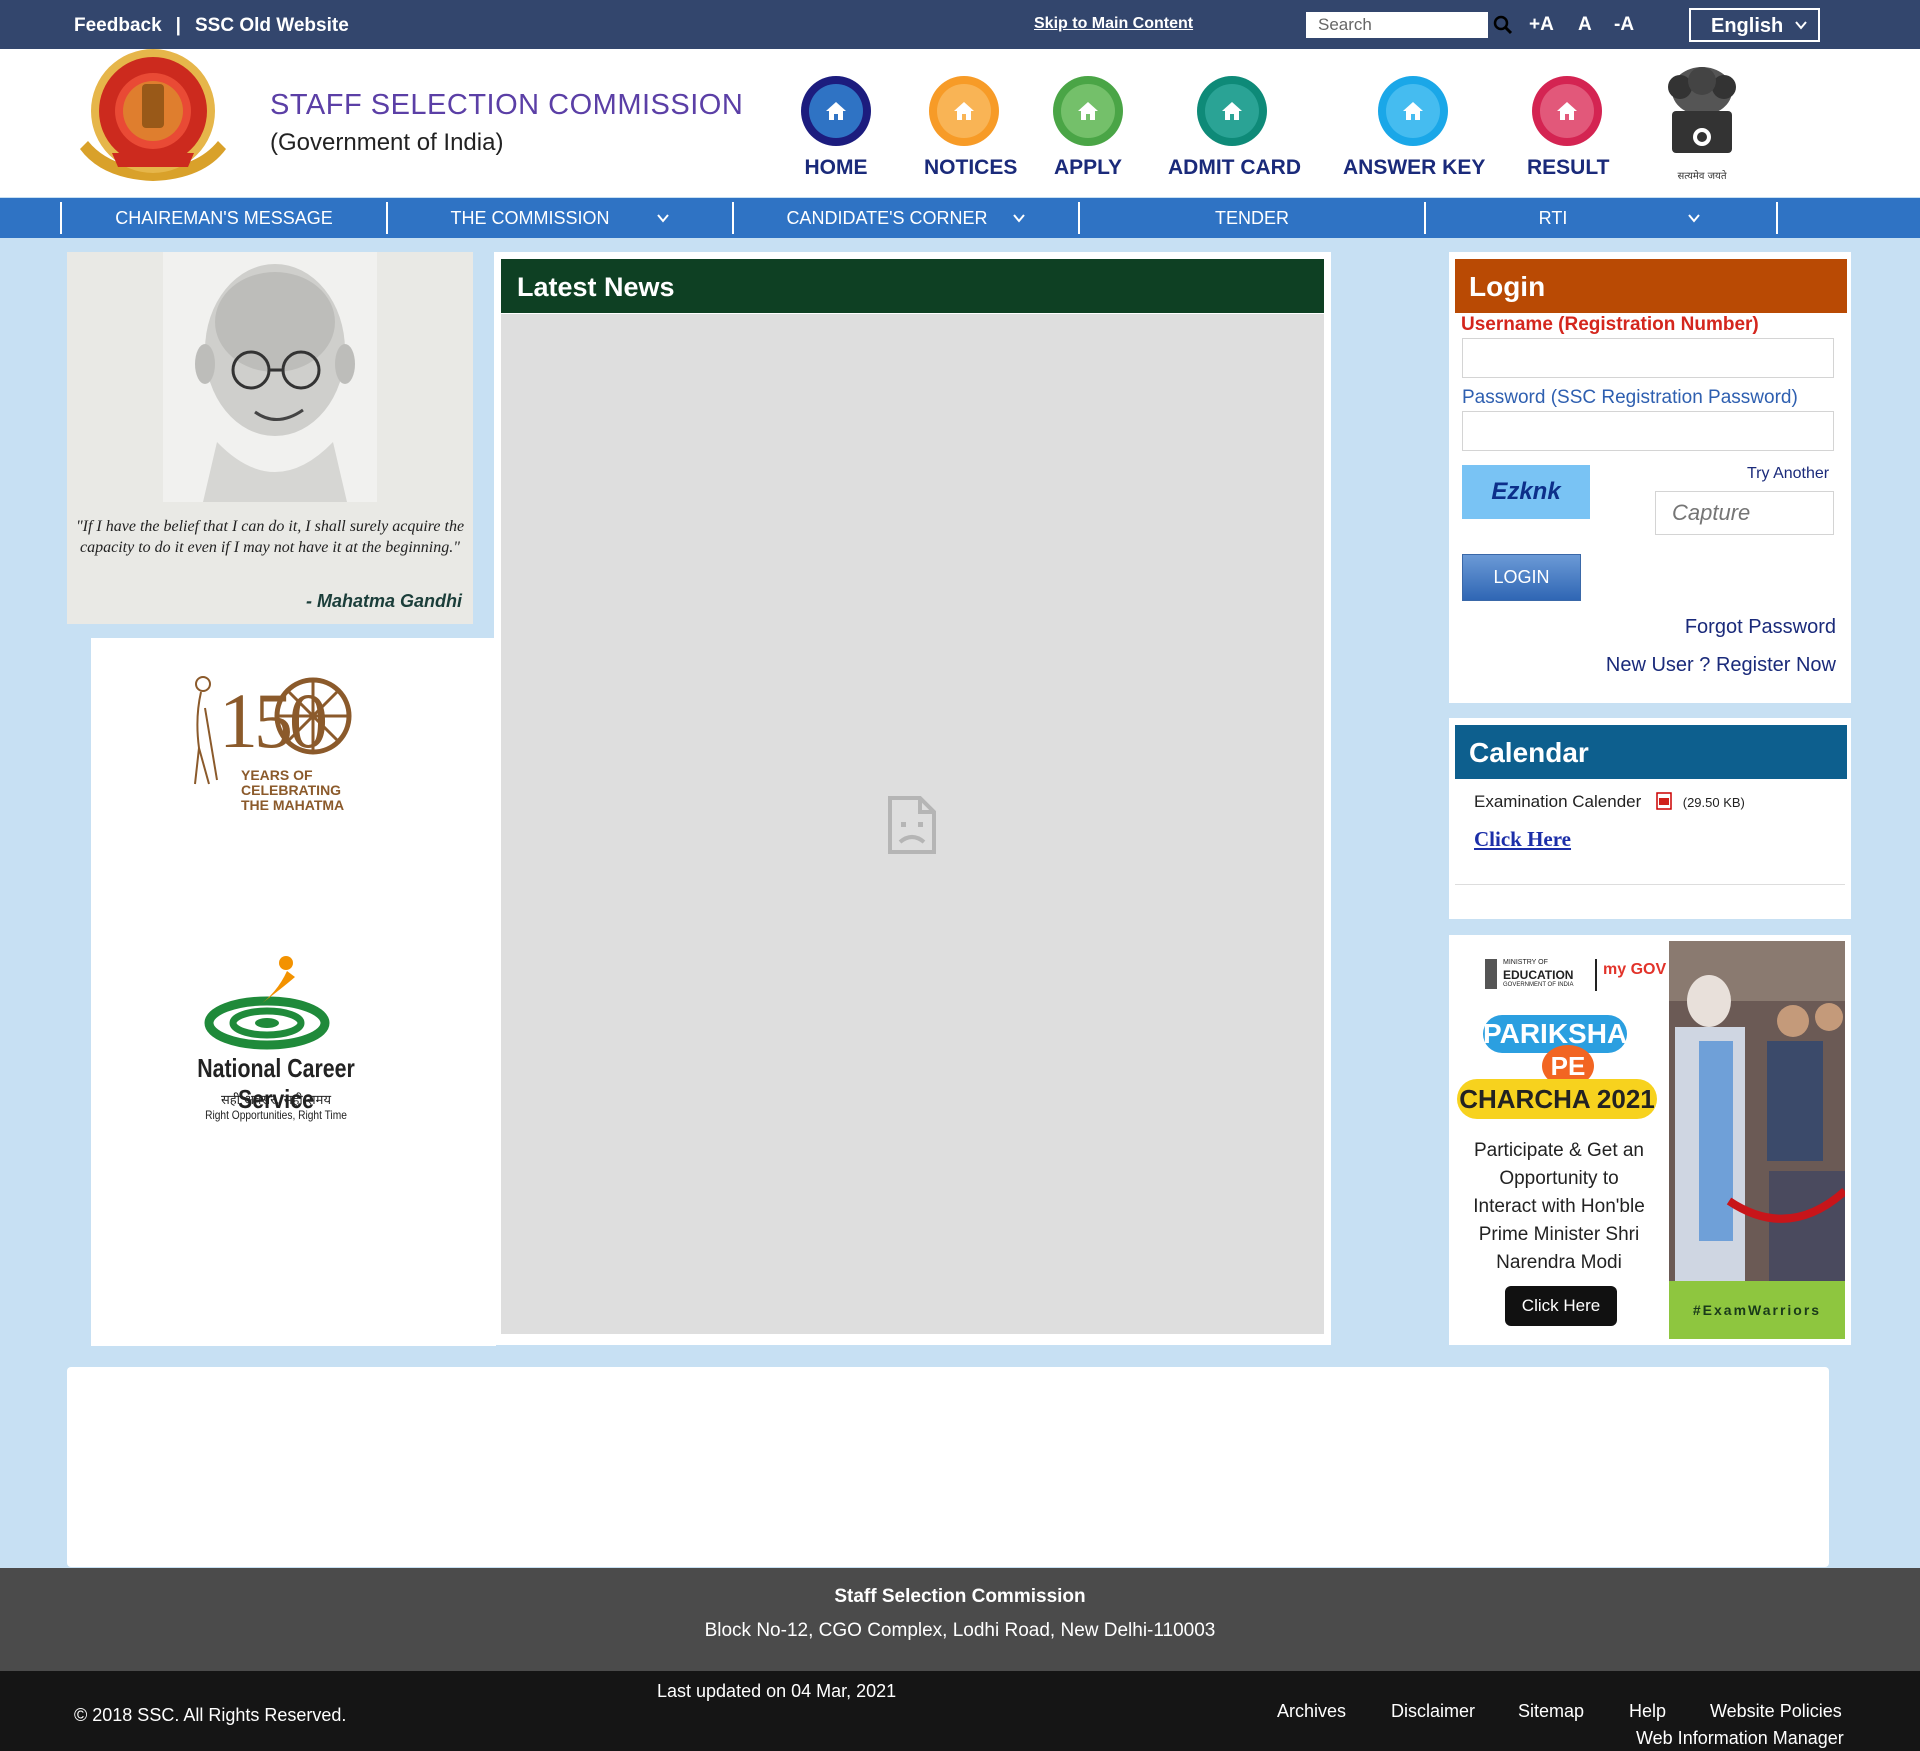 The image size is (1920, 1751). I want to click on captcha-image: Ezknk, so click(1526, 492).